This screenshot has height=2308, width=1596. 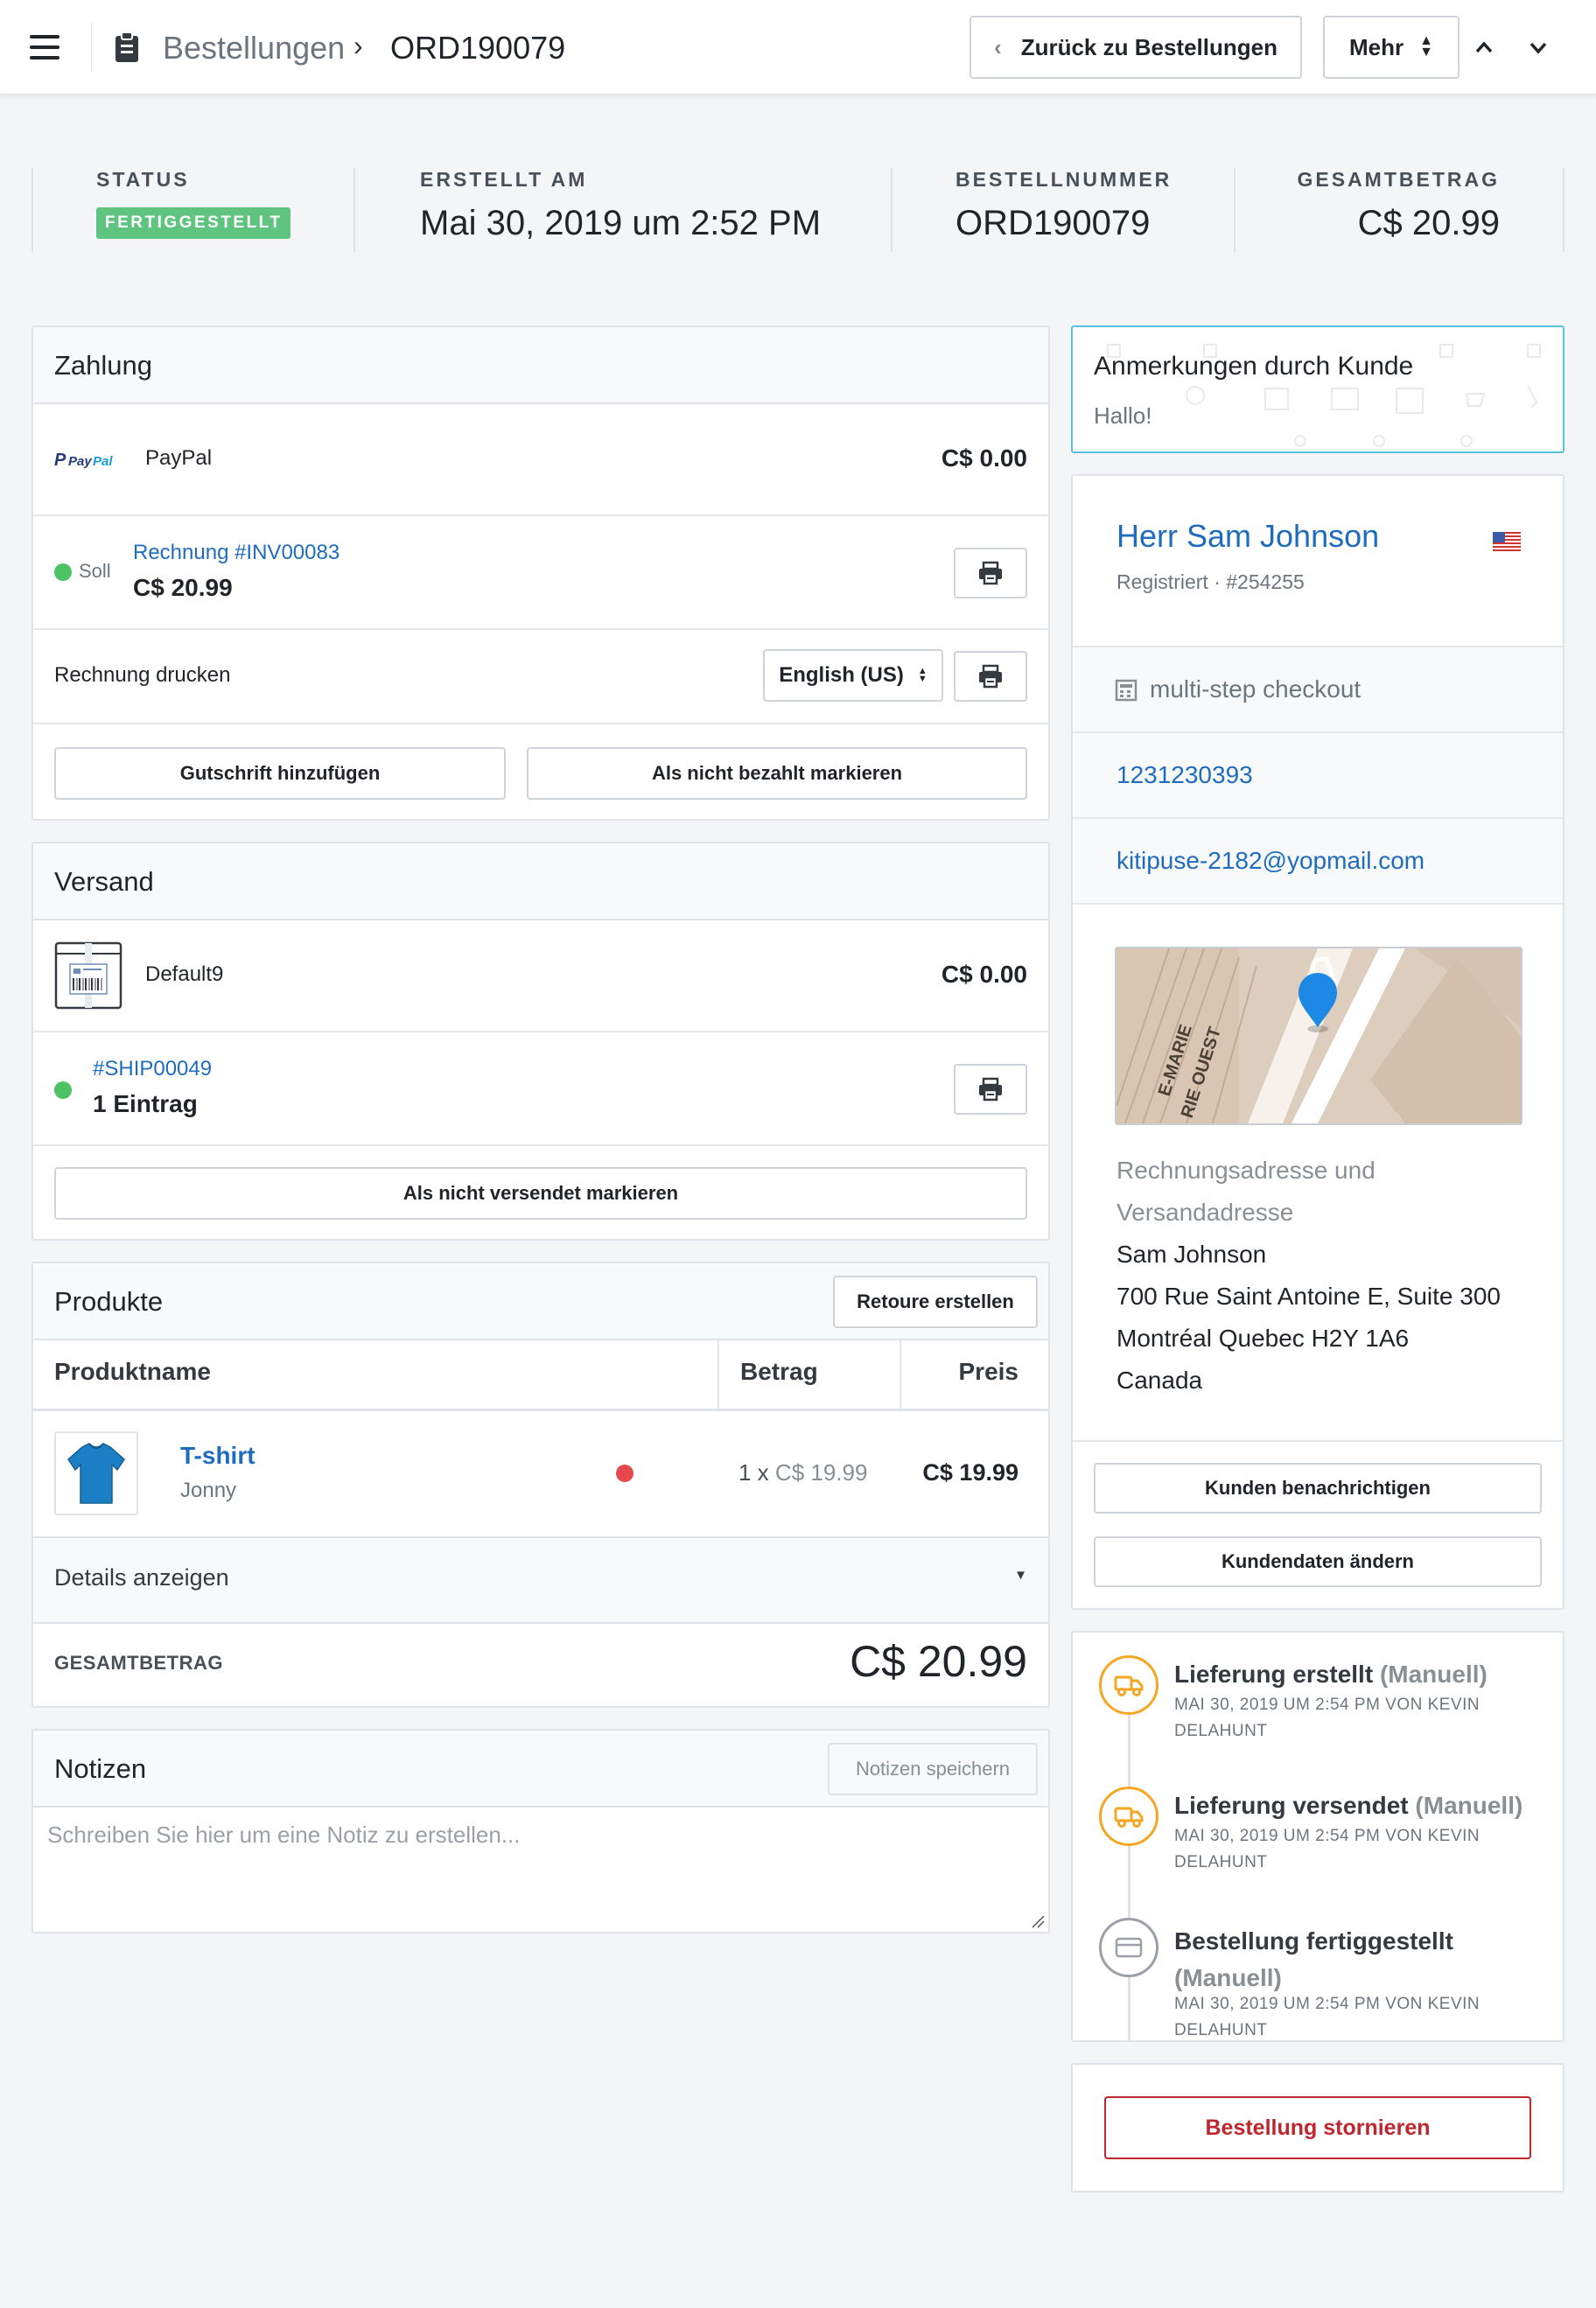 What do you see at coordinates (540, 1580) in the screenshot?
I see `details-toggle: Details anzeigen ▼` at bounding box center [540, 1580].